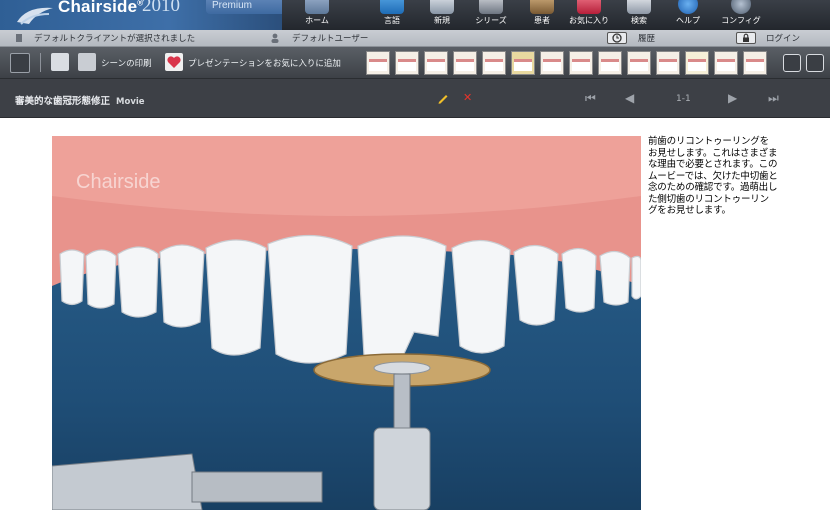  I want to click on language-icon, so click(392, 7).